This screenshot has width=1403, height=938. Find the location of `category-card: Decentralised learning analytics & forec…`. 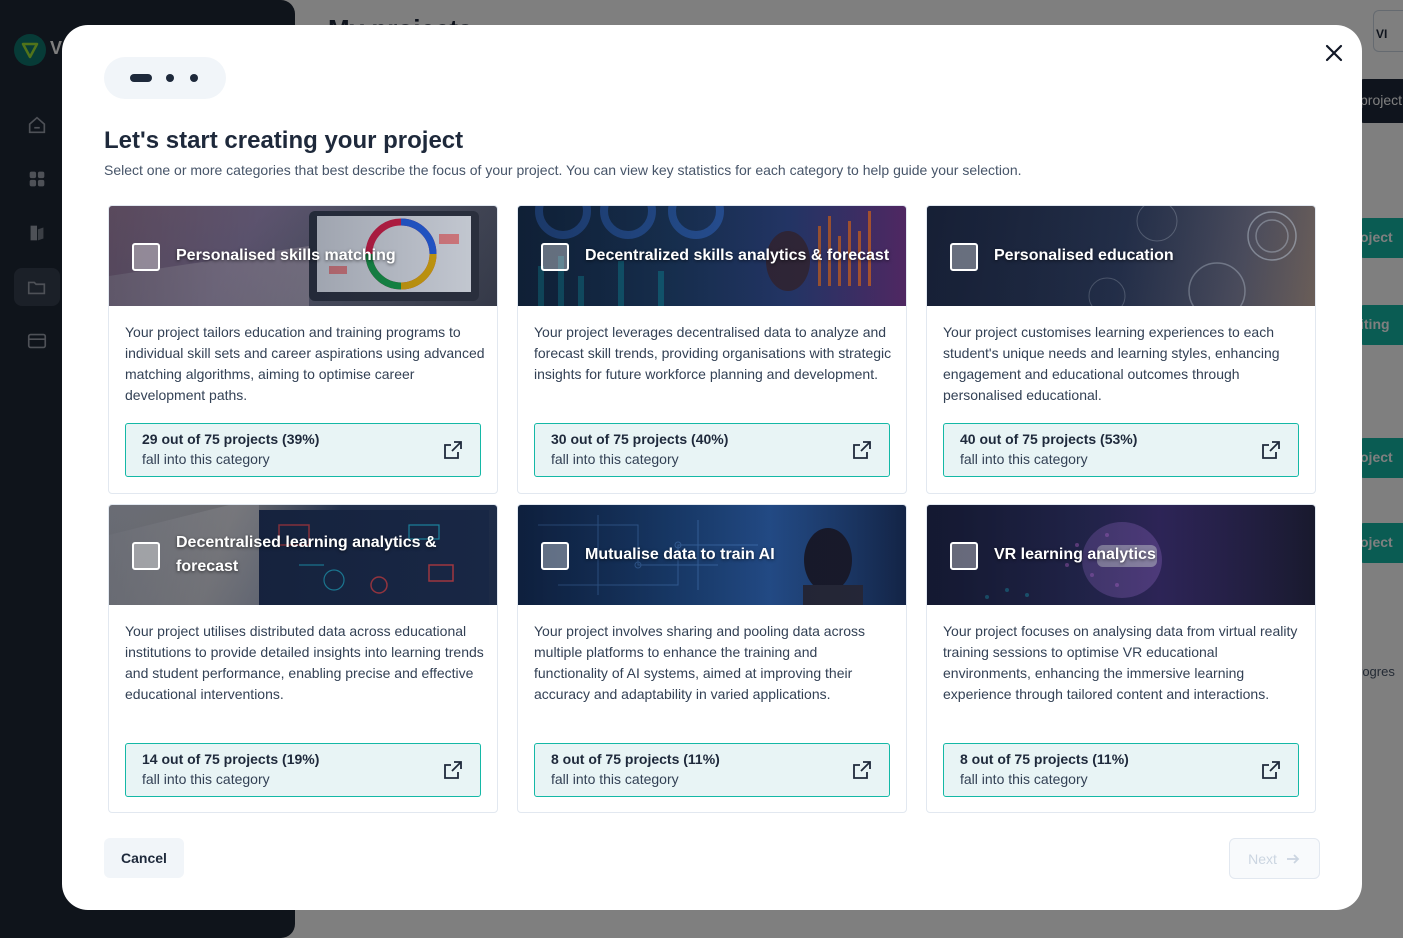

category-card: Decentralised learning analytics & forec… is located at coordinates (303, 658).